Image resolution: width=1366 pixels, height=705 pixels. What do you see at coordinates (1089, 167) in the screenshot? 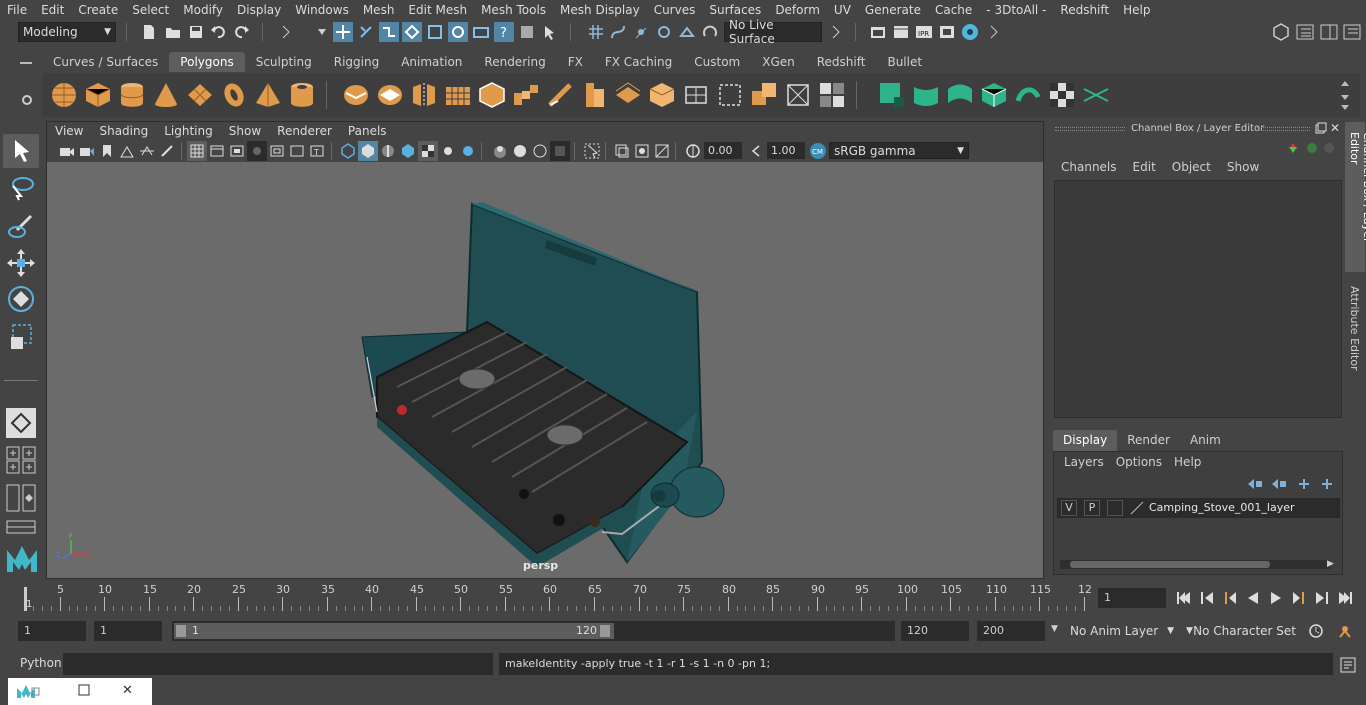
I see `menu-channels: Channels` at bounding box center [1089, 167].